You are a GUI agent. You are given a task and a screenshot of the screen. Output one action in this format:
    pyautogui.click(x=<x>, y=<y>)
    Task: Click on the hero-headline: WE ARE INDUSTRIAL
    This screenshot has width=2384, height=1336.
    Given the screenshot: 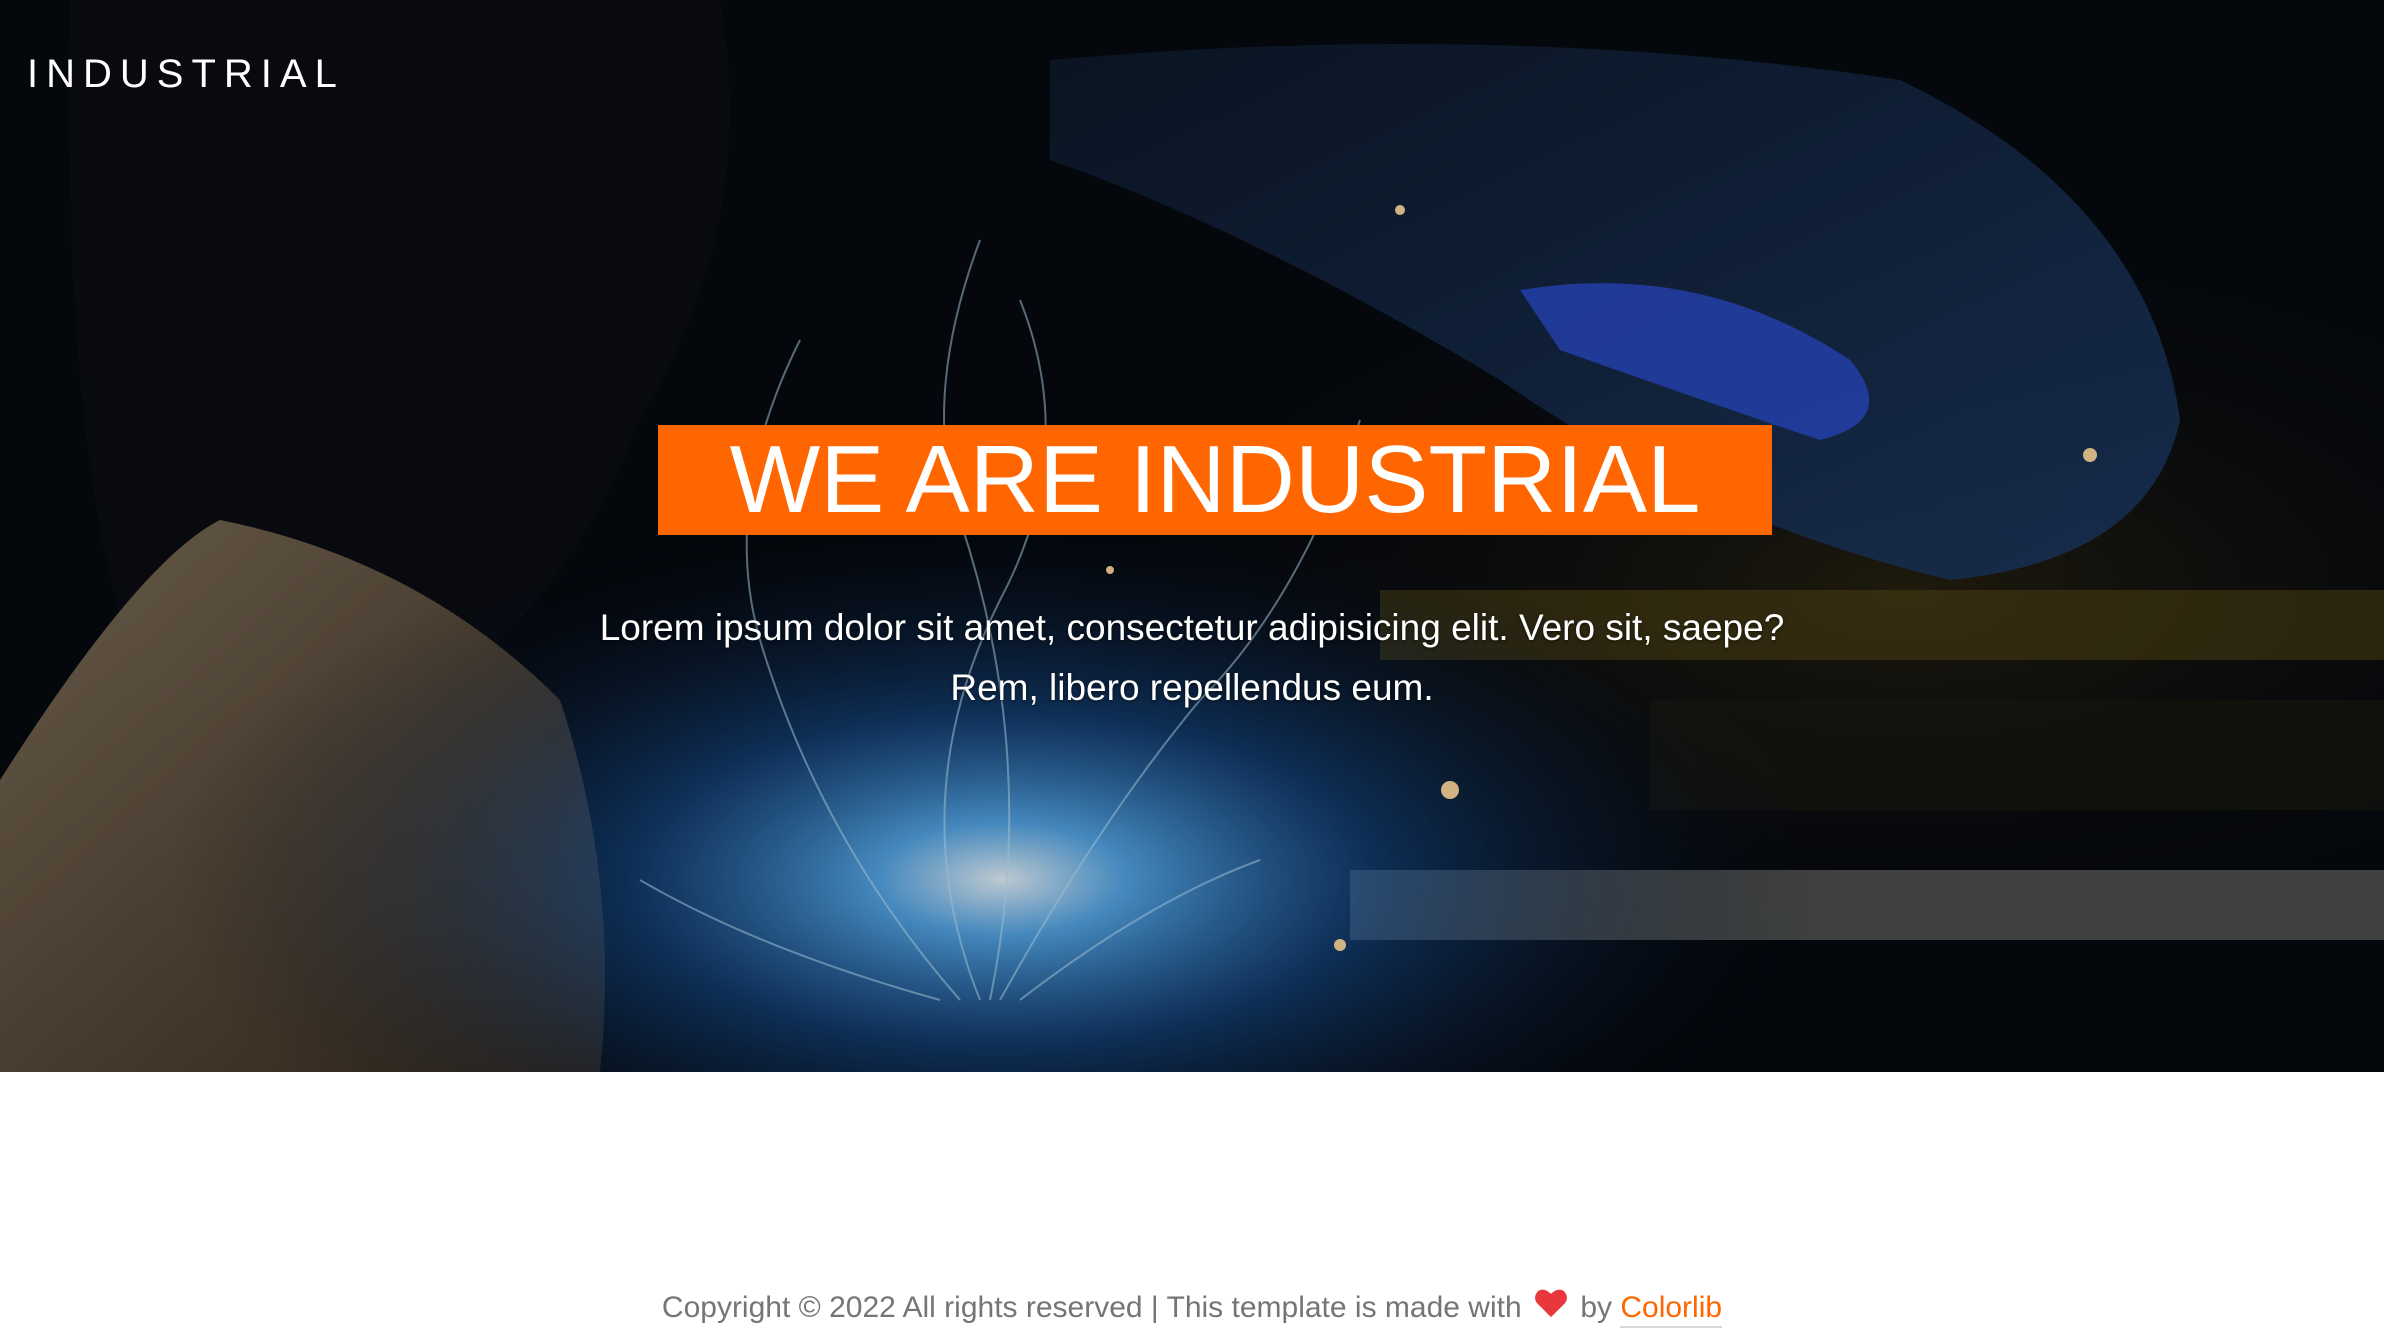 What is the action you would take?
    pyautogui.click(x=1215, y=479)
    